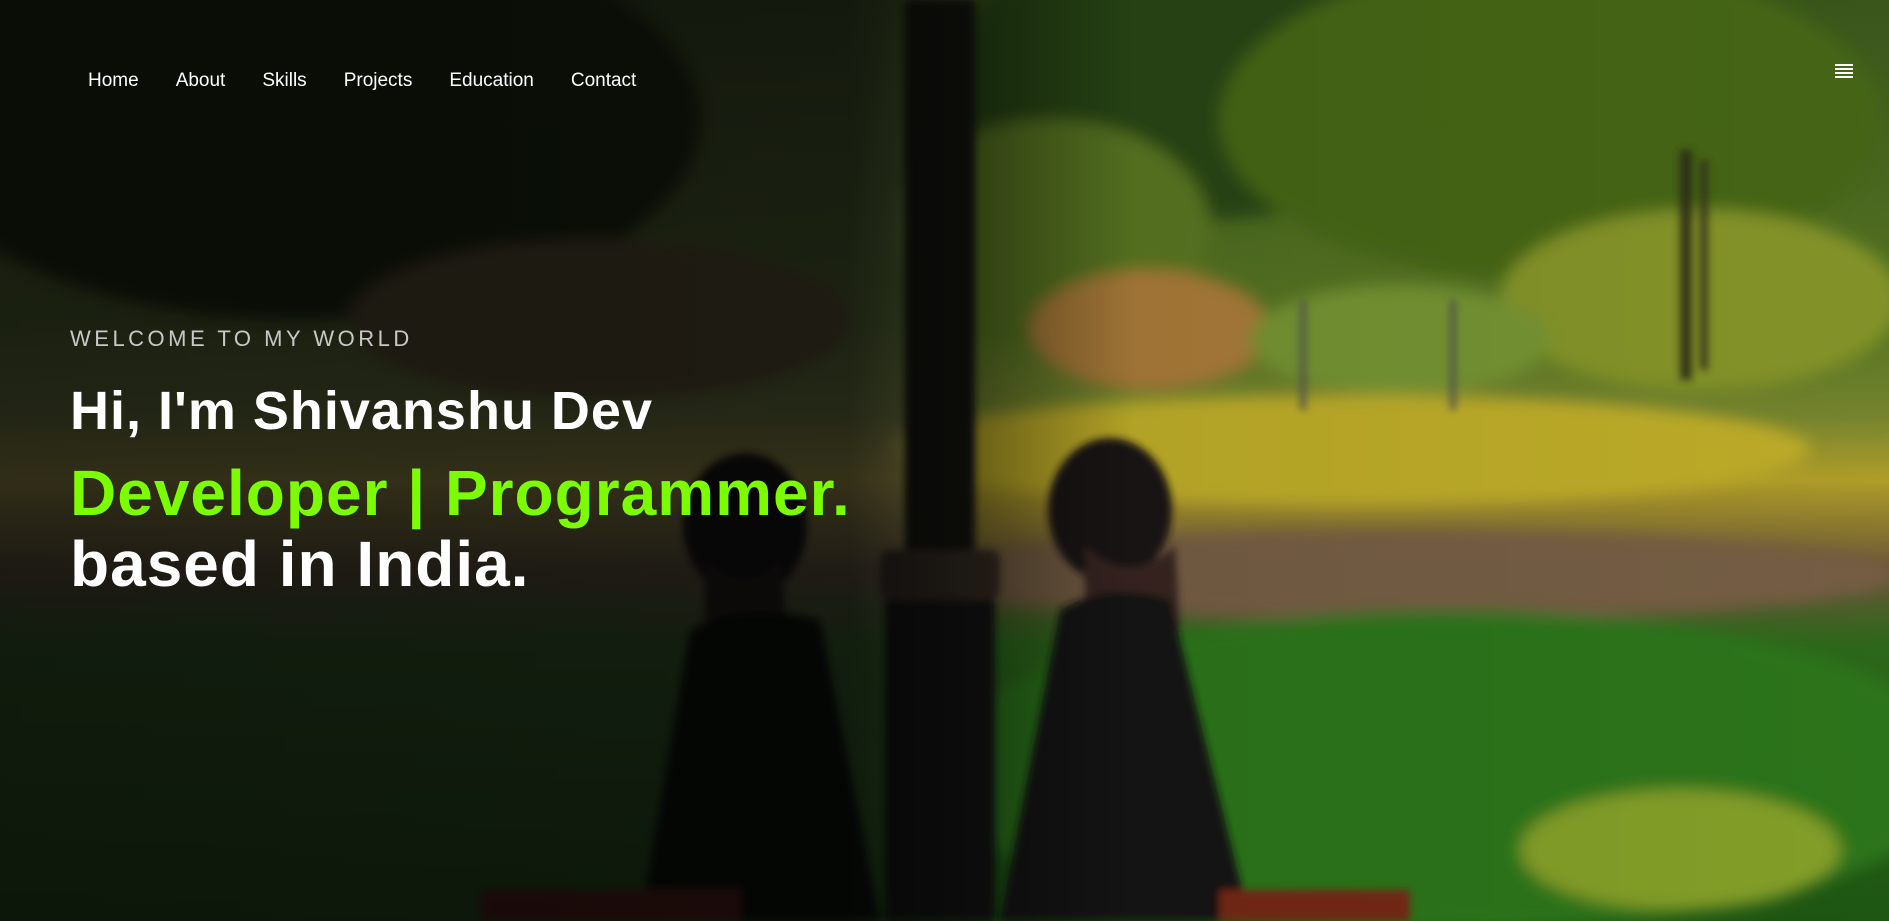 This screenshot has width=1889, height=921. I want to click on hero-roles: Developer | Programmer., so click(460, 493).